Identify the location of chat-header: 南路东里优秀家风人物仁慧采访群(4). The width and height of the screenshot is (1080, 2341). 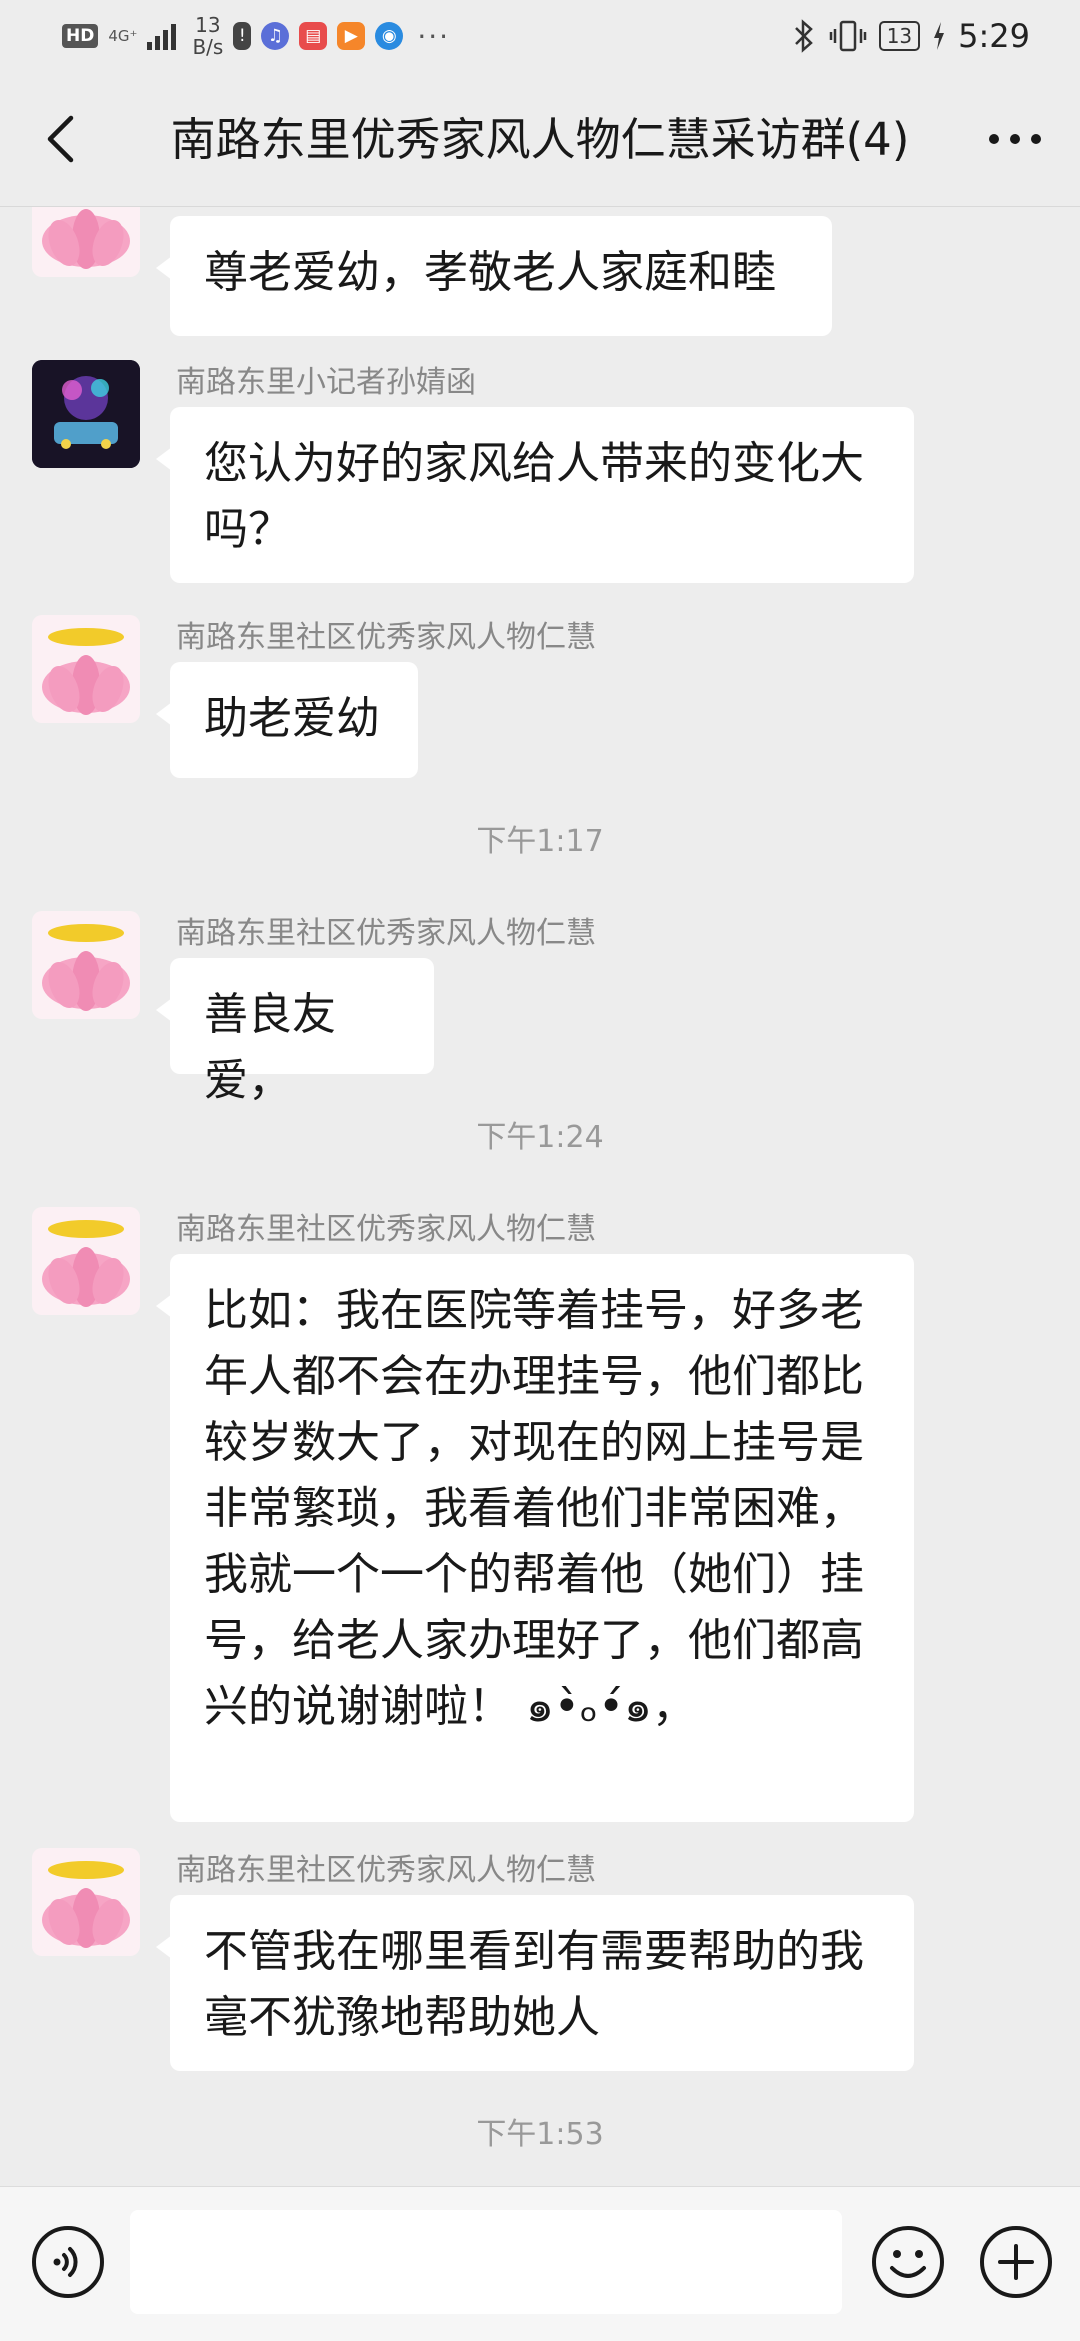
(540, 139).